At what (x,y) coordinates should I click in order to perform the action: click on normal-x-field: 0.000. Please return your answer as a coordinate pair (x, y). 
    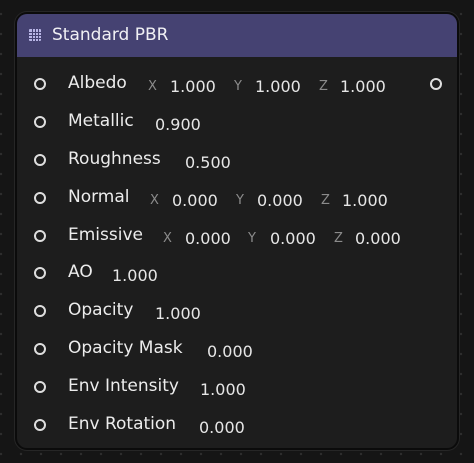
    Looking at the image, I should click on (195, 200).